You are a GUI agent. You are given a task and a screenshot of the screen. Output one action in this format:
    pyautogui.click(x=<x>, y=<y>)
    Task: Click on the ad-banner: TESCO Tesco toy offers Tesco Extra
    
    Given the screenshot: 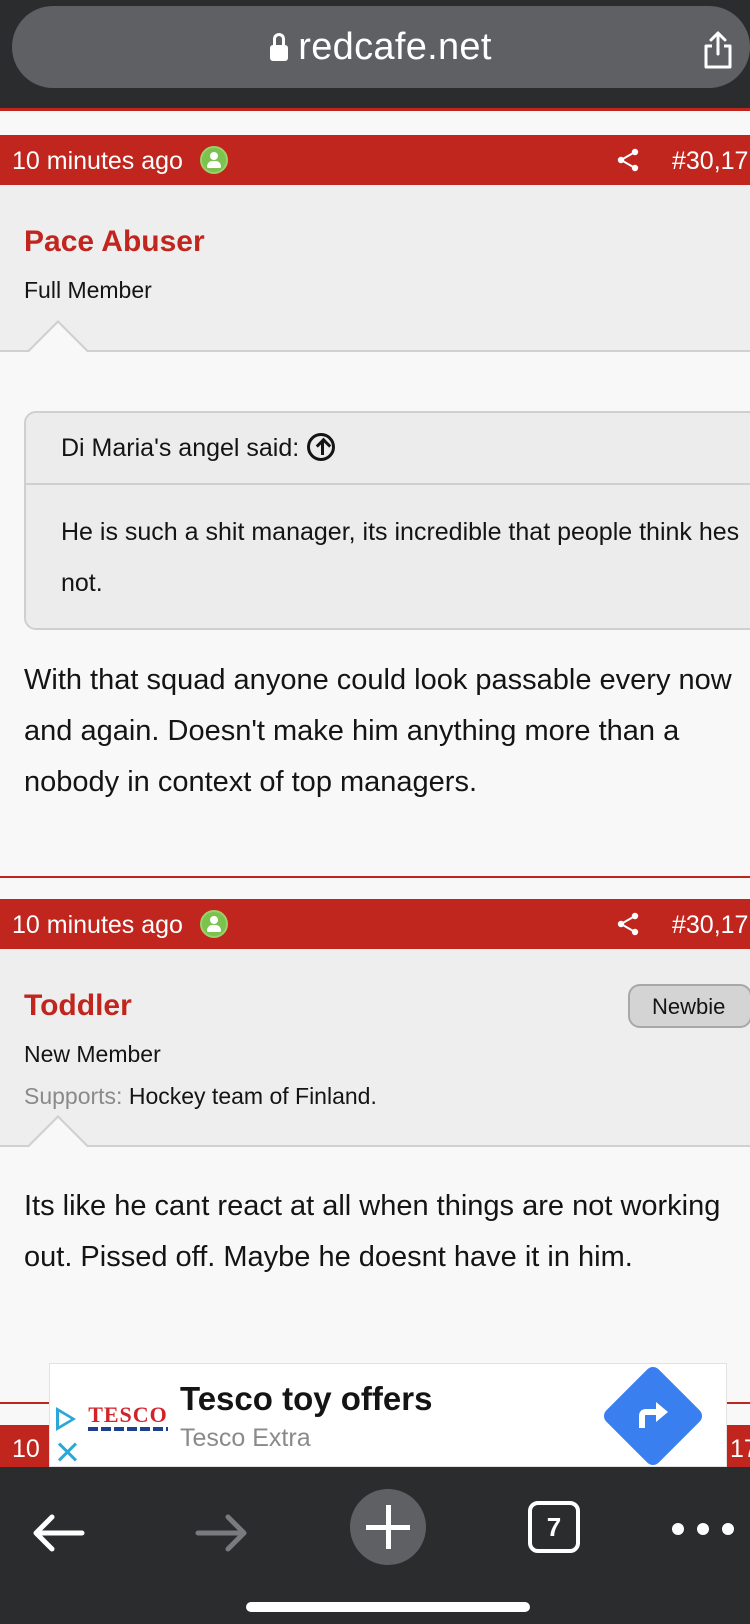 What is the action you would take?
    pyautogui.click(x=388, y=1416)
    